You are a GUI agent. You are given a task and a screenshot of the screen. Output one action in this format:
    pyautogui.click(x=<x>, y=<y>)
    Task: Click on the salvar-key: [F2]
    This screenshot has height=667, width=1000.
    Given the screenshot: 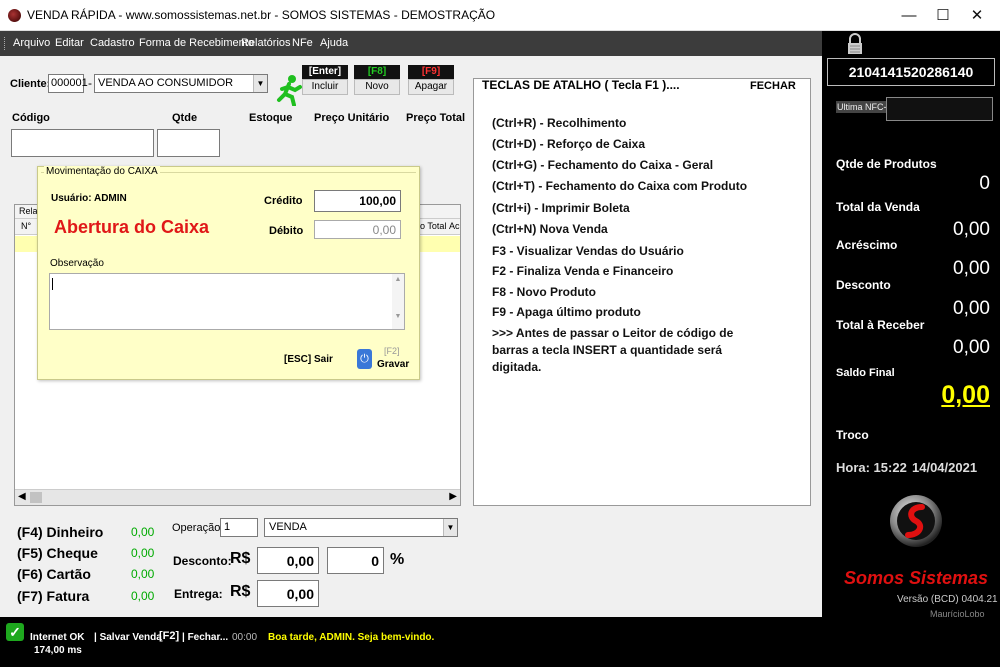 What is the action you would take?
    pyautogui.click(x=169, y=636)
    